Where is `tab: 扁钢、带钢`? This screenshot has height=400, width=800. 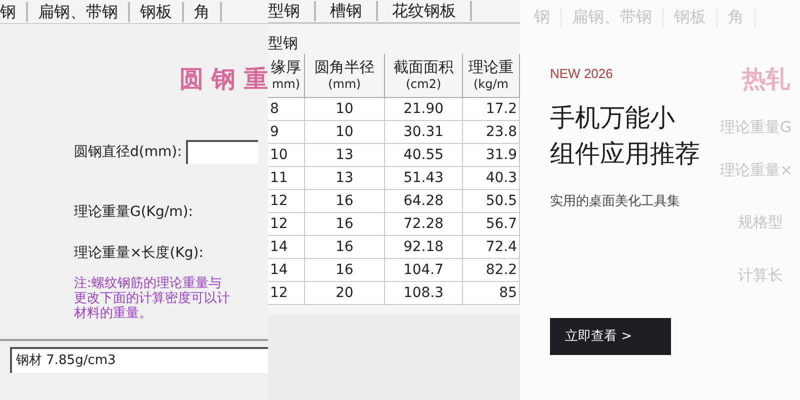 tab: 扁钢、带钢 is located at coordinates (79, 12).